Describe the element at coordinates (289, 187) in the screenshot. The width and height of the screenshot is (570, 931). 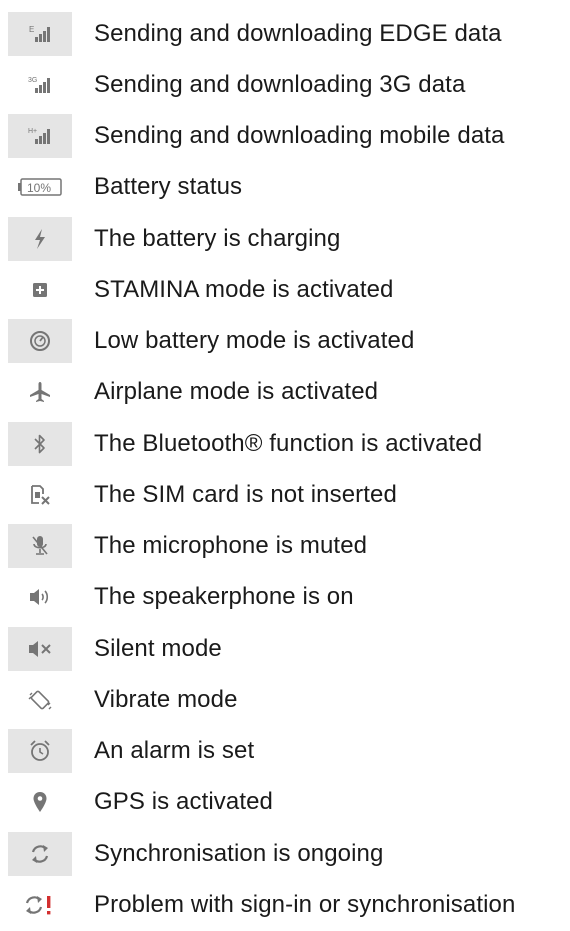
I see `list-item: 10% Battery status` at that location.